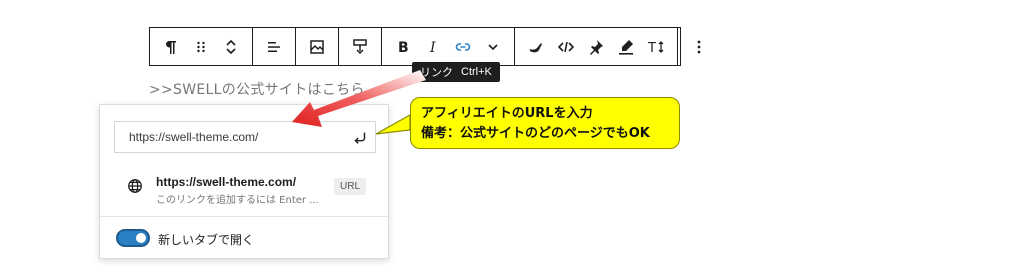  I want to click on url-input-value: https://swell-theme.com/, so click(194, 137).